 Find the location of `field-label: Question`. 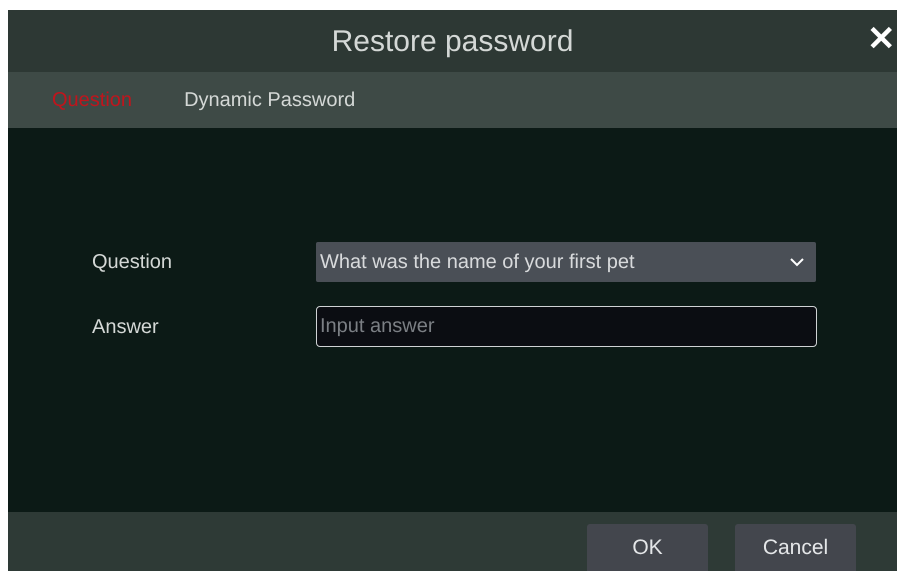

field-label: Question is located at coordinates (132, 262).